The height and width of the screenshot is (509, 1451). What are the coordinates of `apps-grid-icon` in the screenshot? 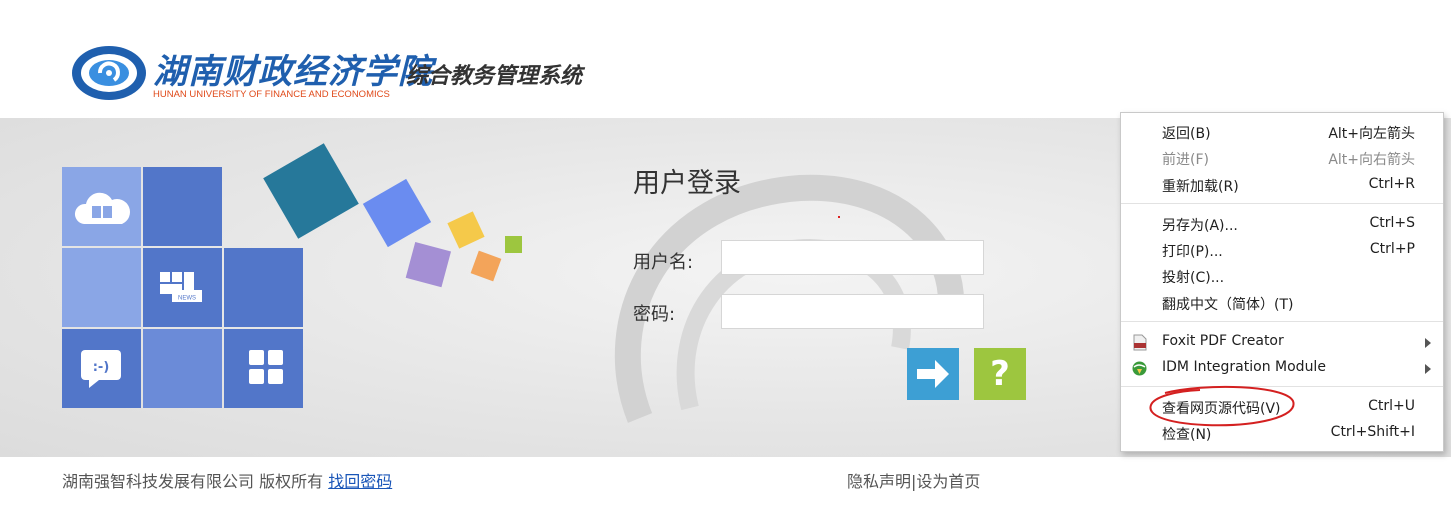 It's located at (266, 367).